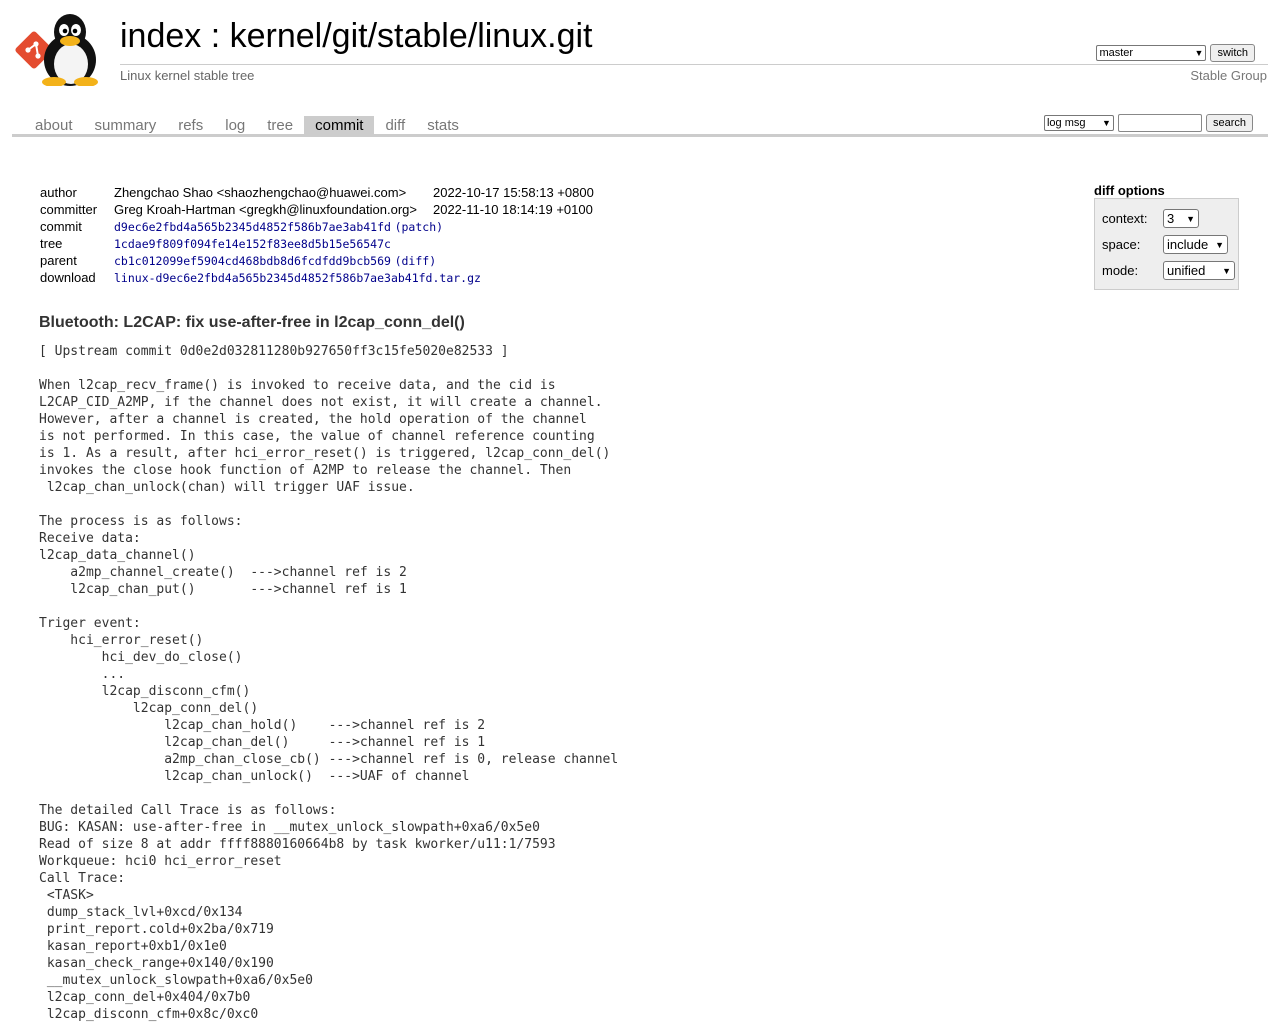 This screenshot has width=1280, height=1024. I want to click on header-divider, so click(694, 64).